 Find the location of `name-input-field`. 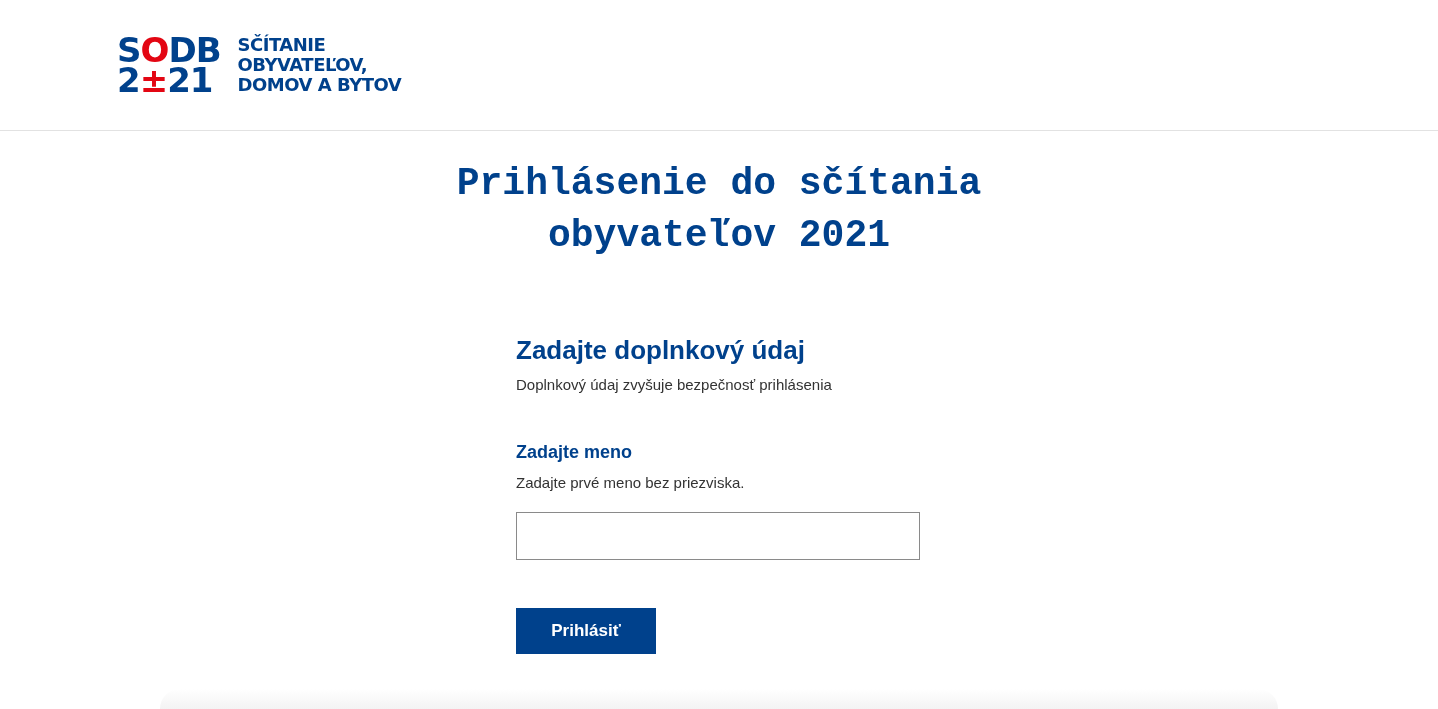

name-input-field is located at coordinates (718, 536).